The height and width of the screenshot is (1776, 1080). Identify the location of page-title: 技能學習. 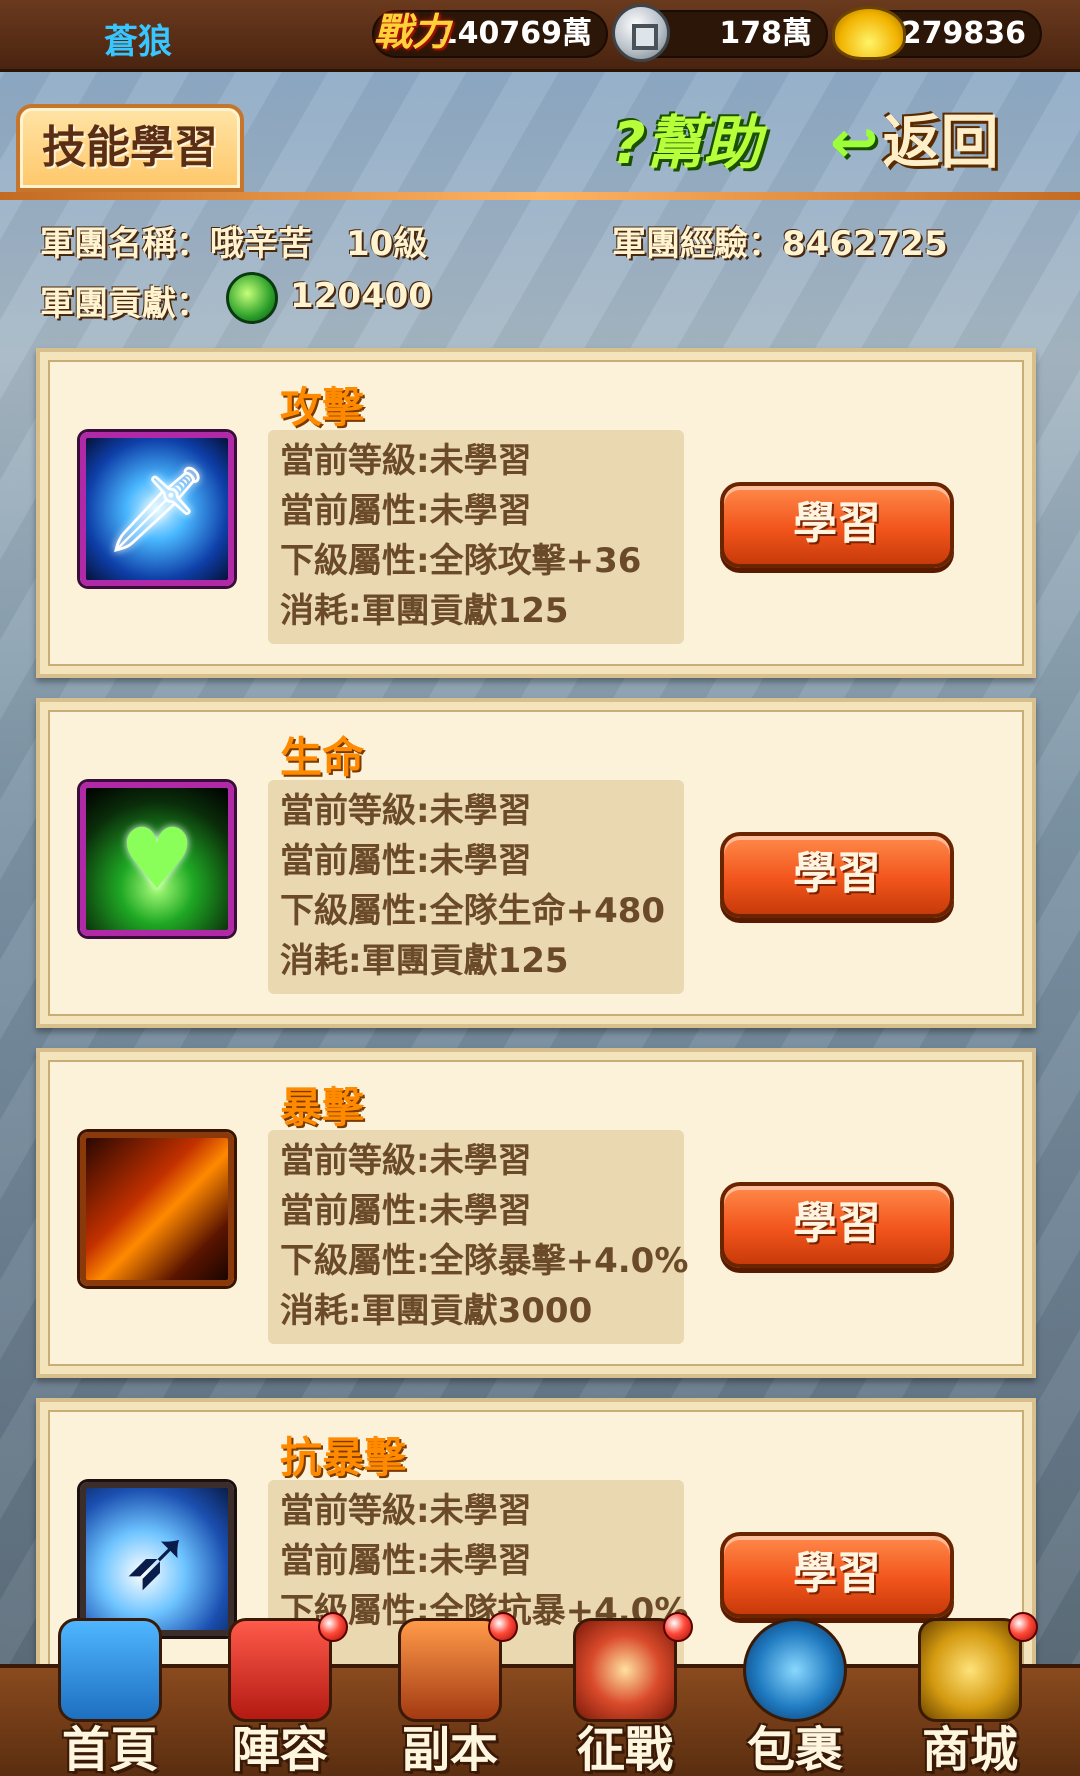
(130, 147).